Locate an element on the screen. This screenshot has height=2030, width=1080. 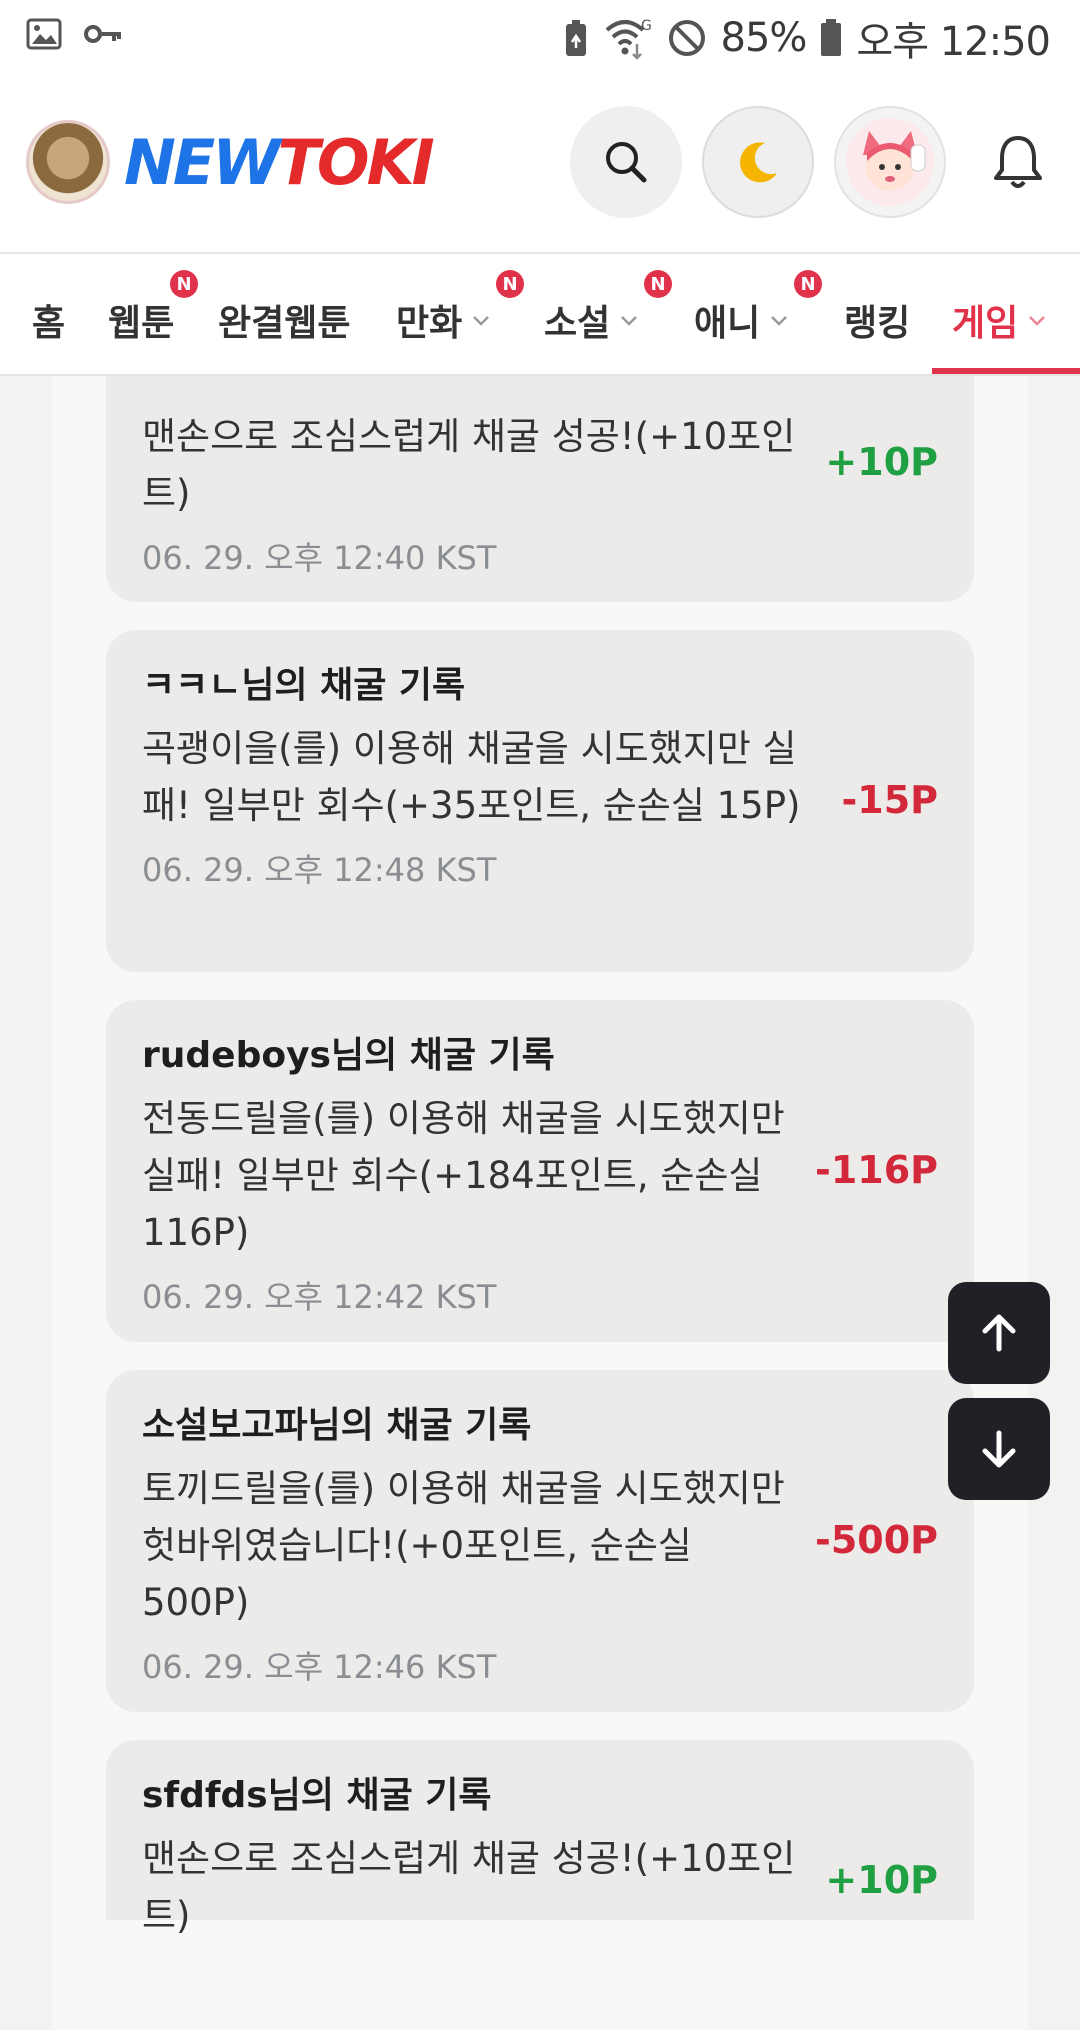
record-time: 06. 29. 오후 12:40 KST is located at coordinates (319, 558).